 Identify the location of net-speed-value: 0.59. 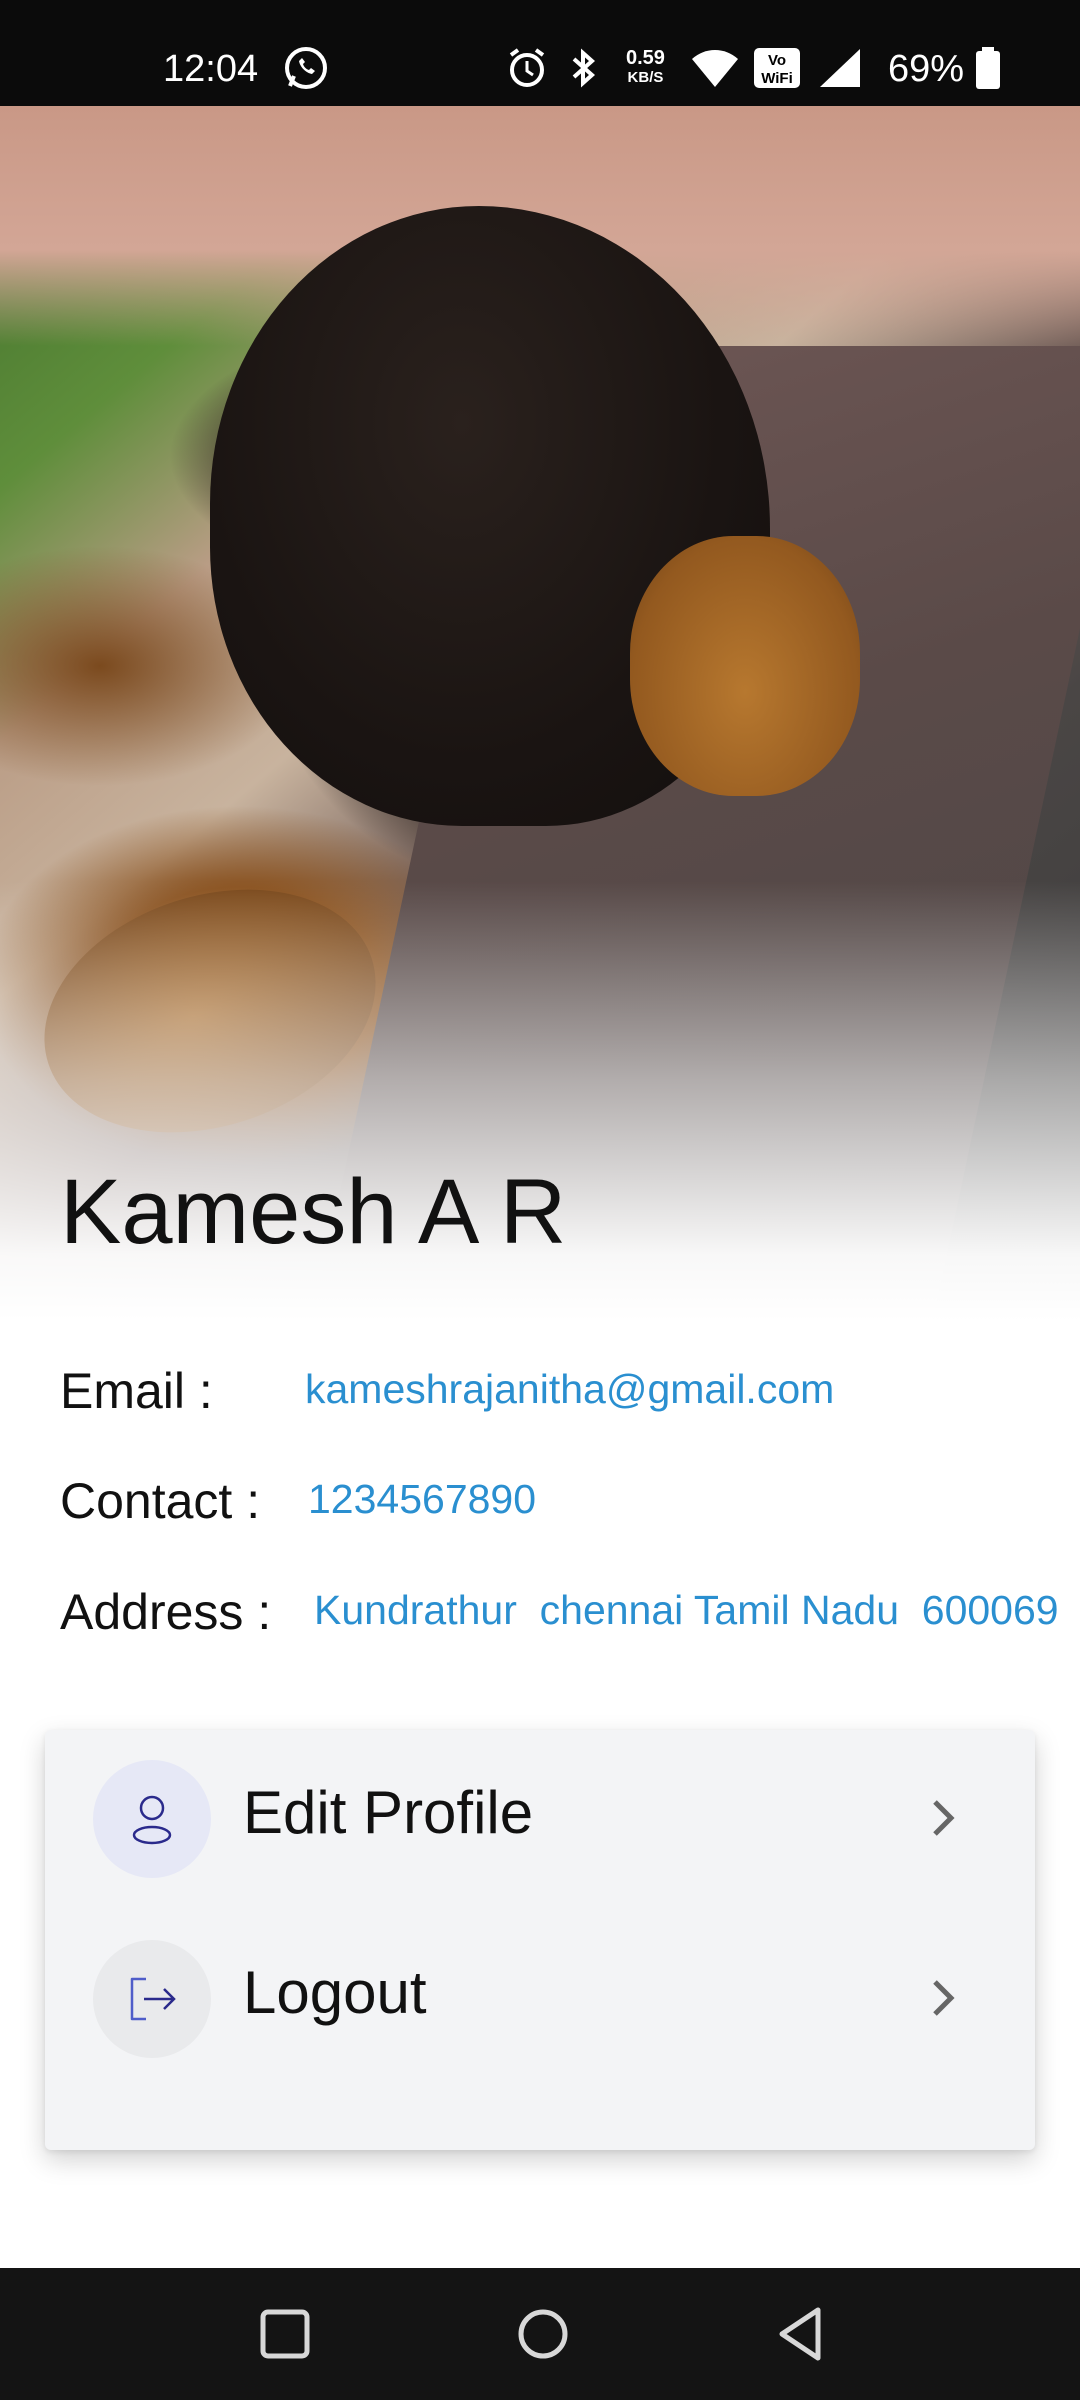
(645, 58).